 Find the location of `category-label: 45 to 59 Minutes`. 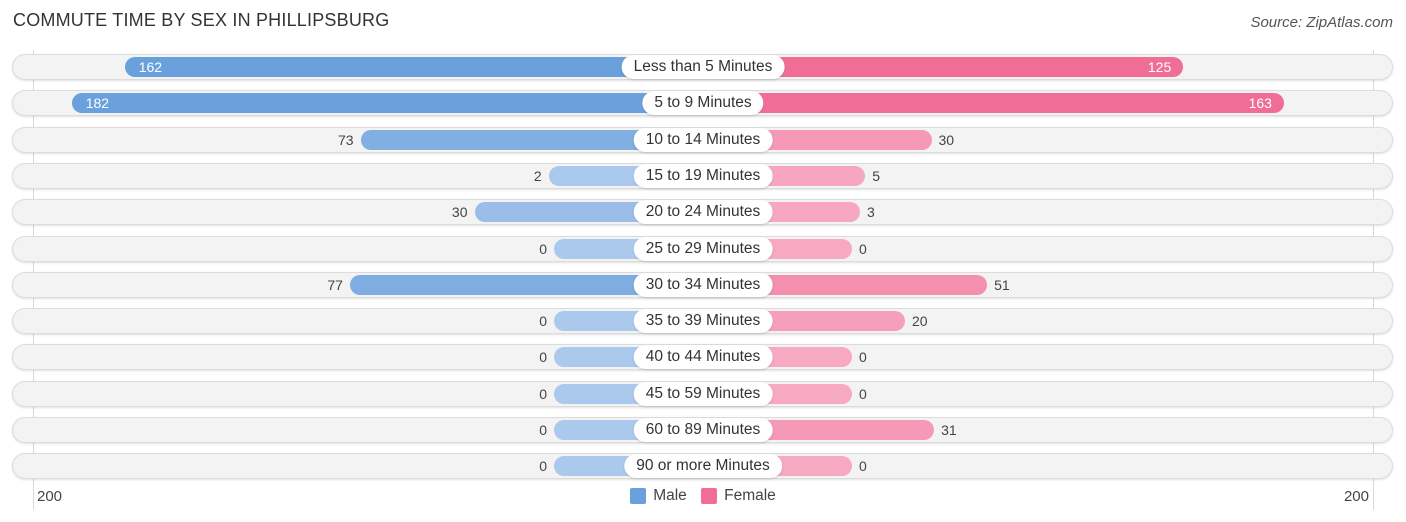

category-label: 45 to 59 Minutes is located at coordinates (703, 393).